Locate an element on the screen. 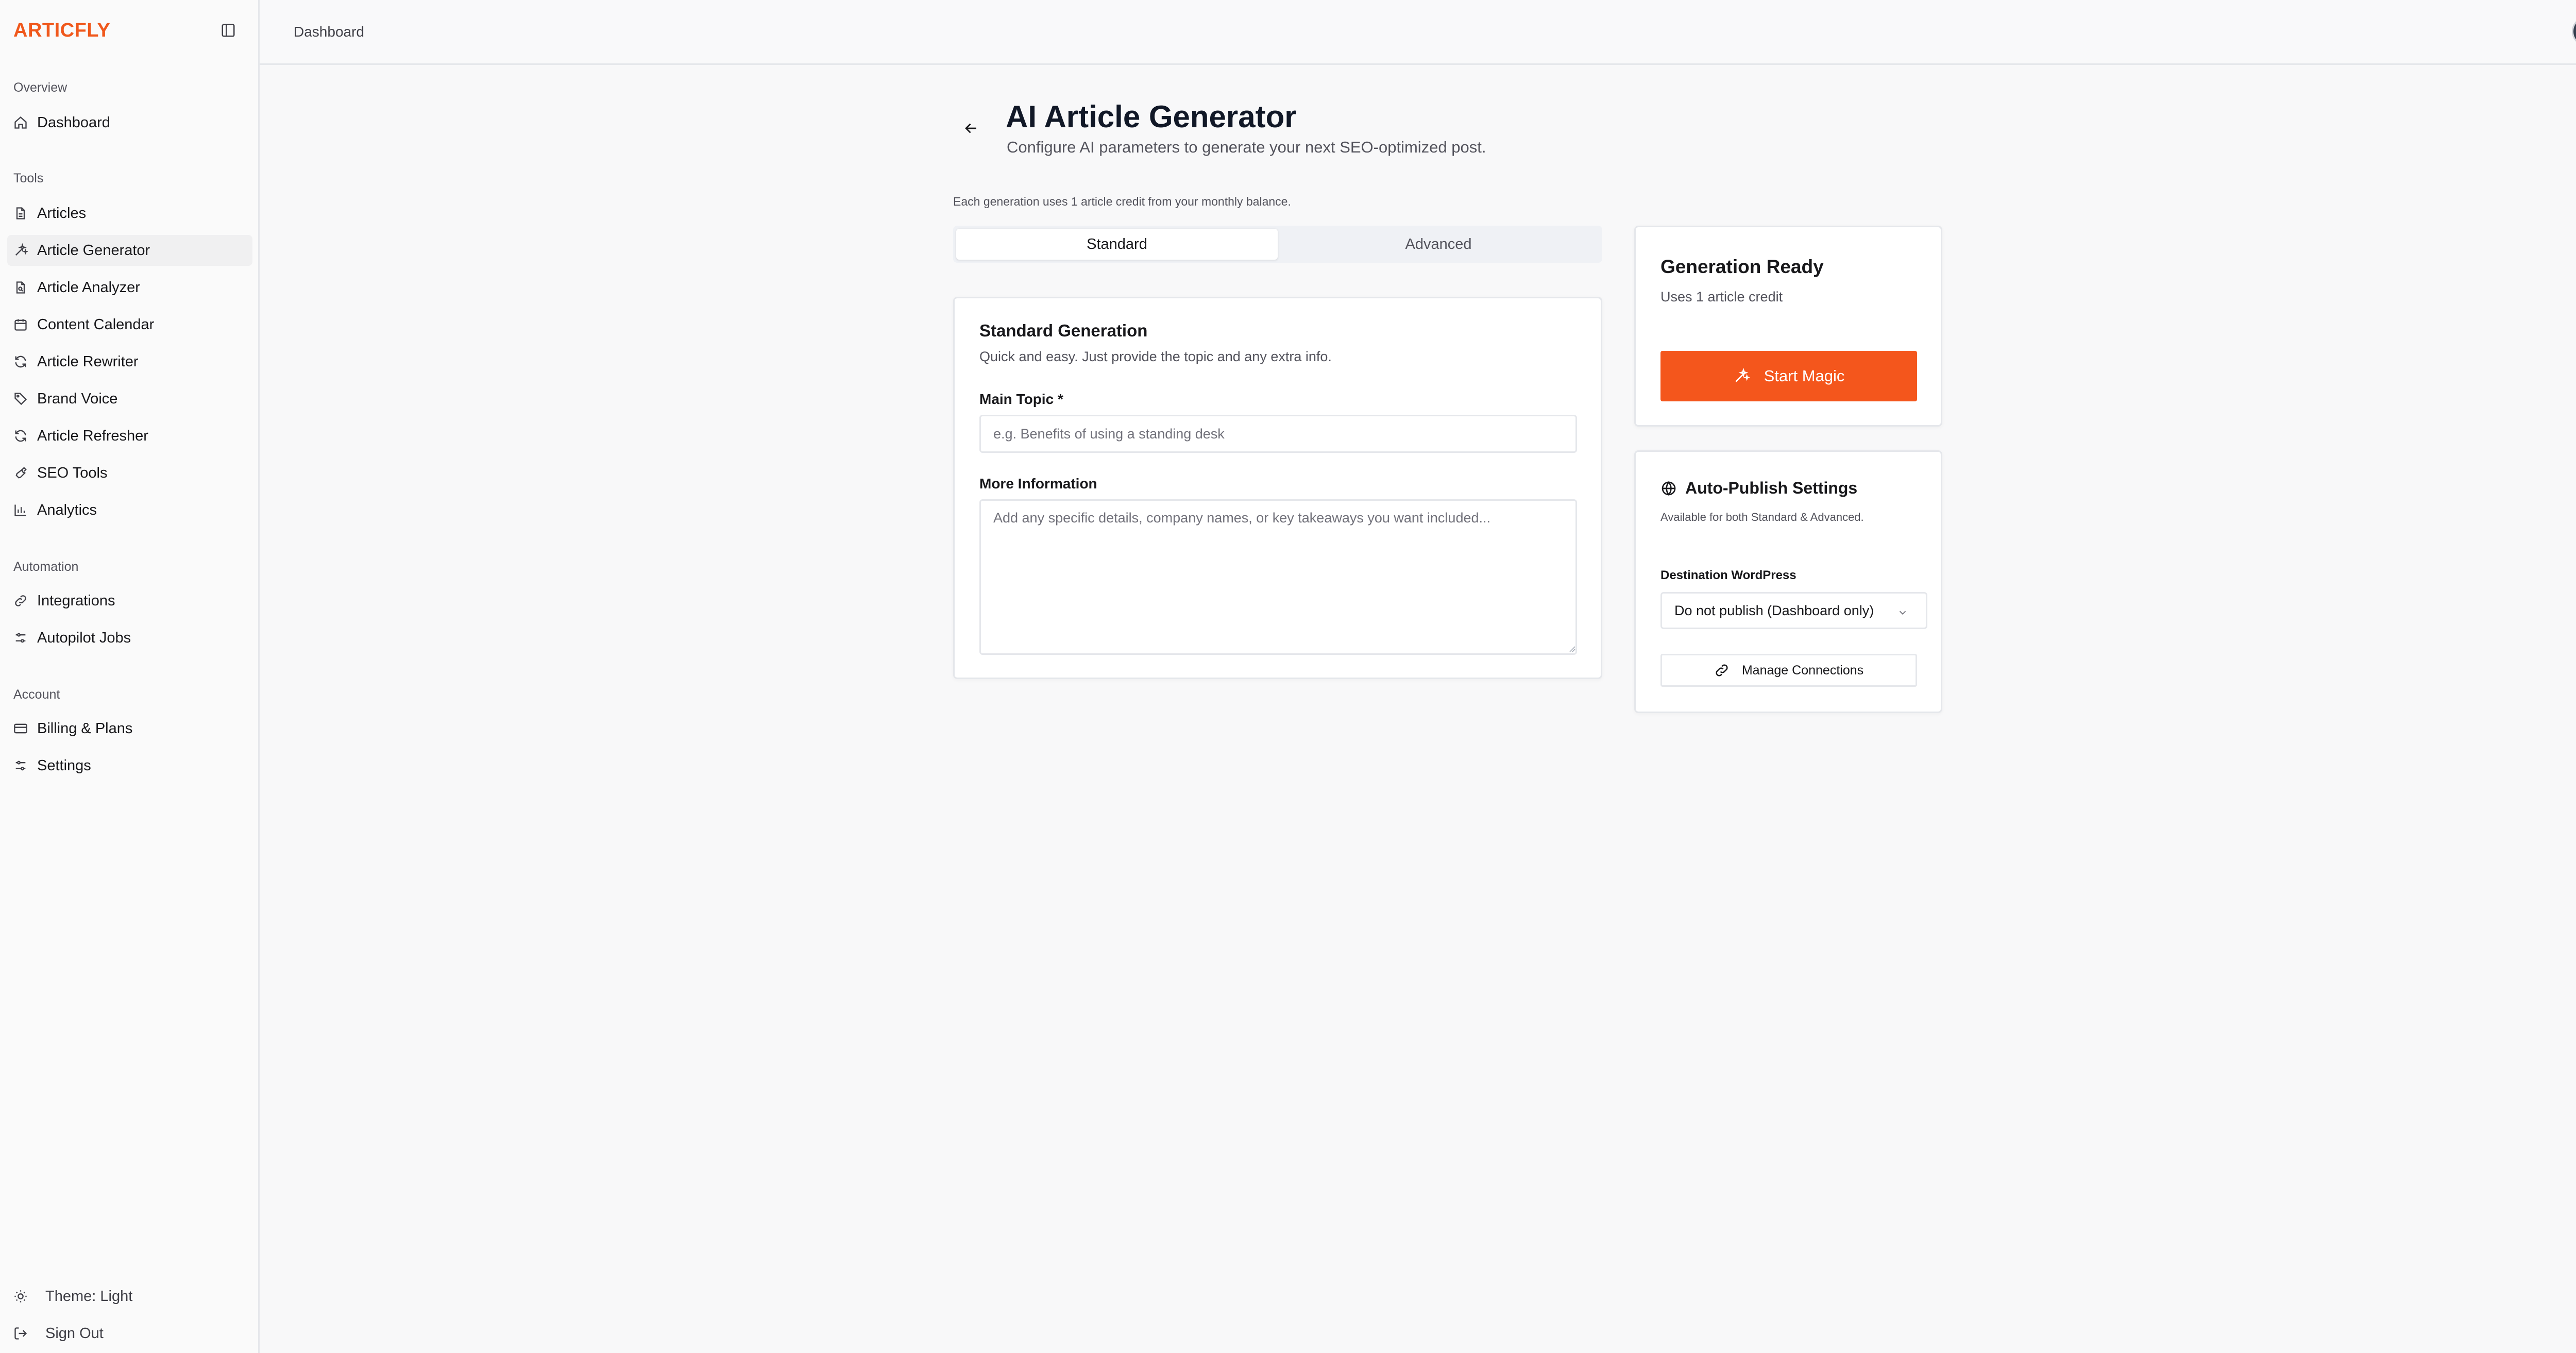 This screenshot has width=2576, height=1353. sidebar-item-article-rewriter: Article Rewriter is located at coordinates (129, 361).